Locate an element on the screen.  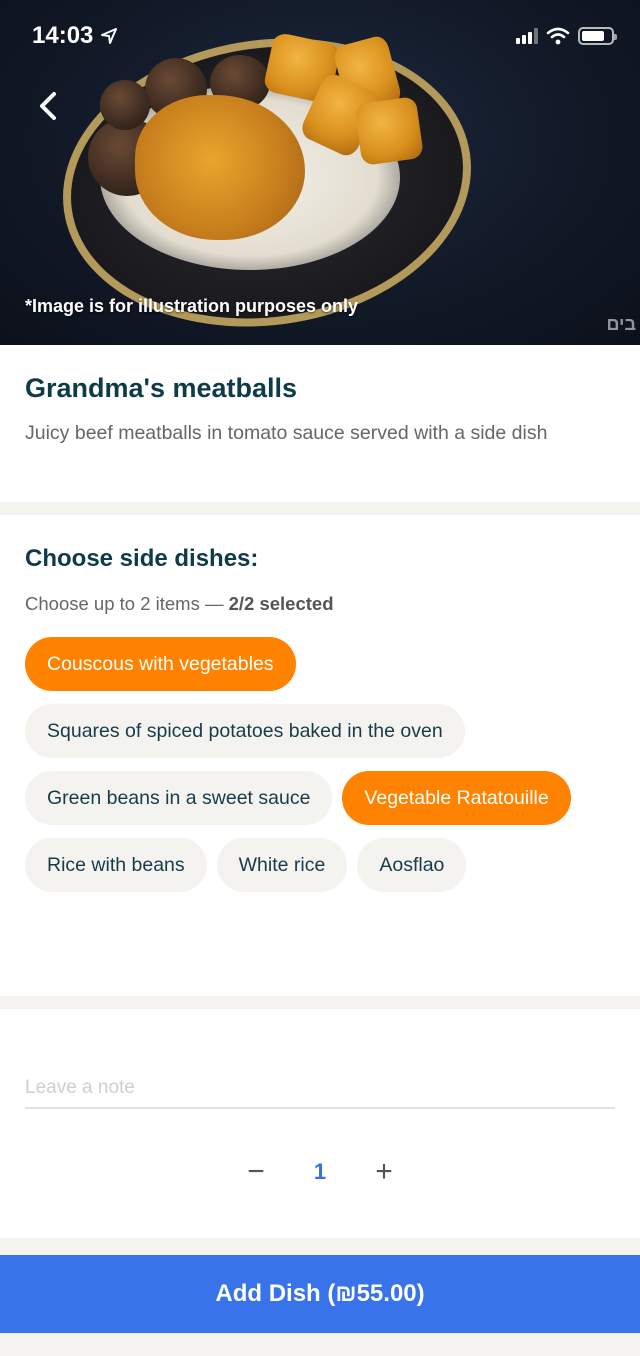
quantity-value: 1 is located at coordinates (320, 1171).